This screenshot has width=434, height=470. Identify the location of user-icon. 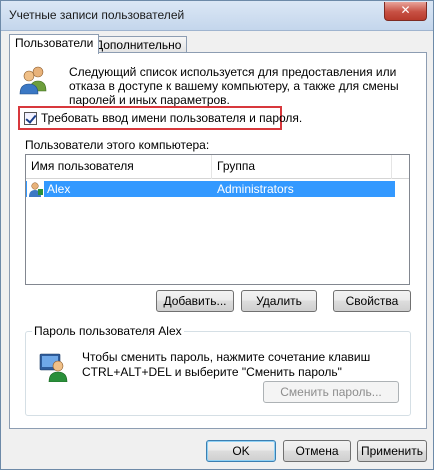
(35, 189).